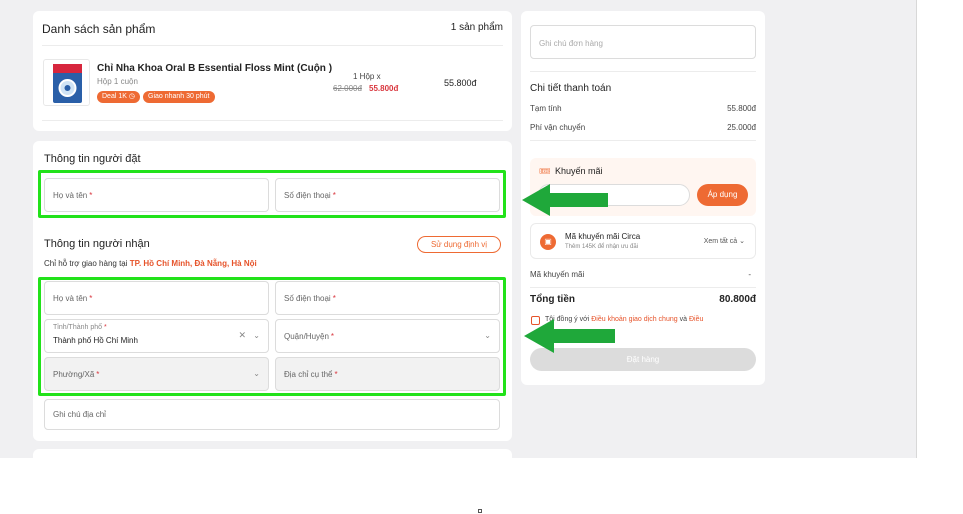 The width and height of the screenshot is (963, 514). Describe the element at coordinates (476, 27) in the screenshot. I see `product-count: 1 sản phẩm` at that location.